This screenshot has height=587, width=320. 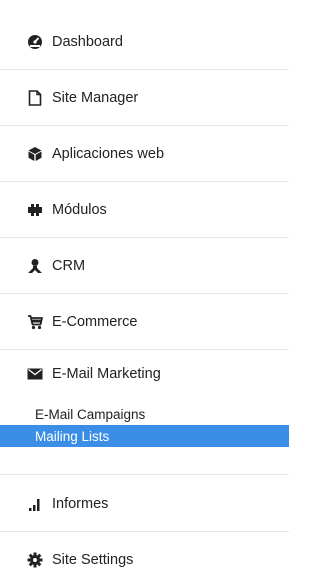 I want to click on dashboard-icon, so click(x=35, y=42).